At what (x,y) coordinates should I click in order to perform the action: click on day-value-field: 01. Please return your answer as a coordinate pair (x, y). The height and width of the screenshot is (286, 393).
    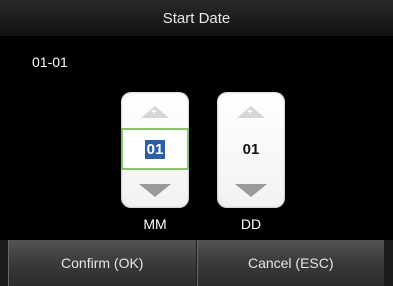
    Looking at the image, I should click on (251, 149).